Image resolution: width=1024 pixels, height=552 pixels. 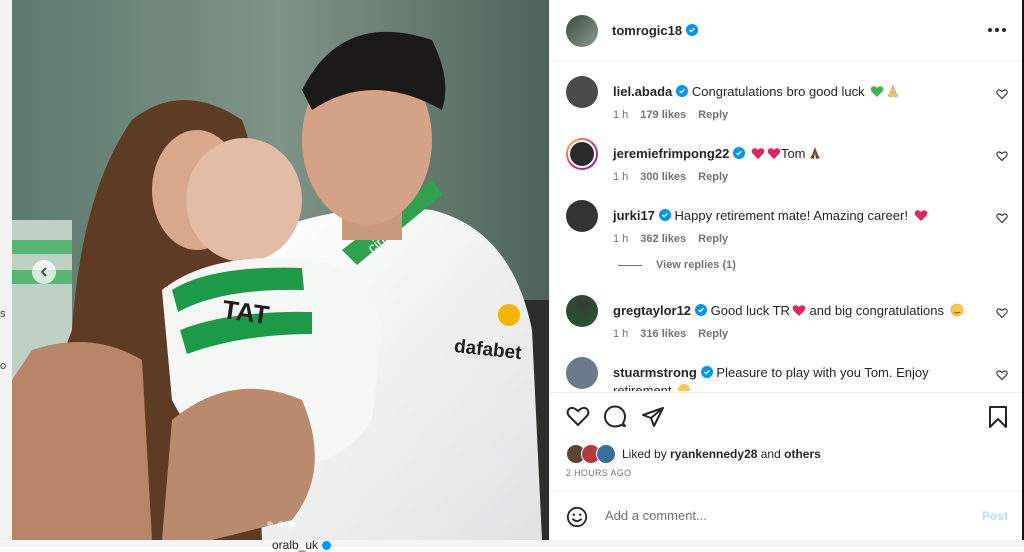 I want to click on post-author-username: tomrogic18, so click(x=647, y=30).